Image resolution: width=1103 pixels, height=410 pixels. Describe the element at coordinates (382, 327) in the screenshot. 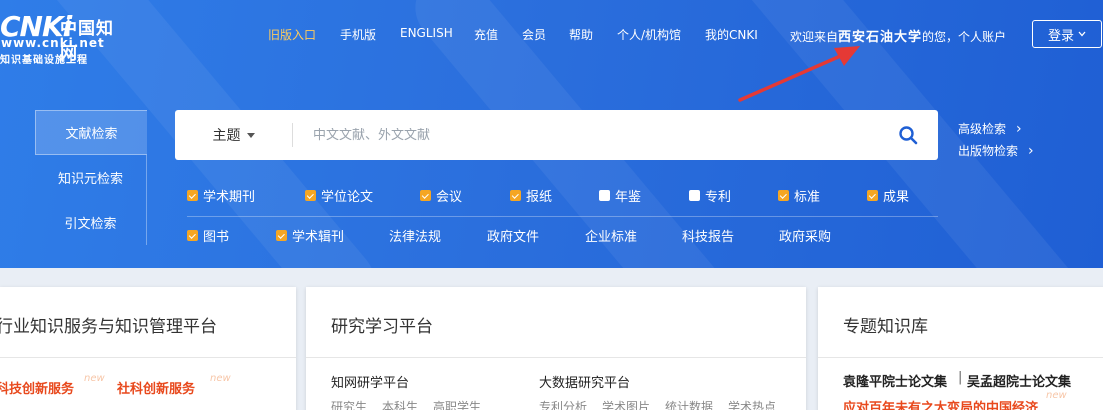

I see `card-title: 研究学习平台` at that location.